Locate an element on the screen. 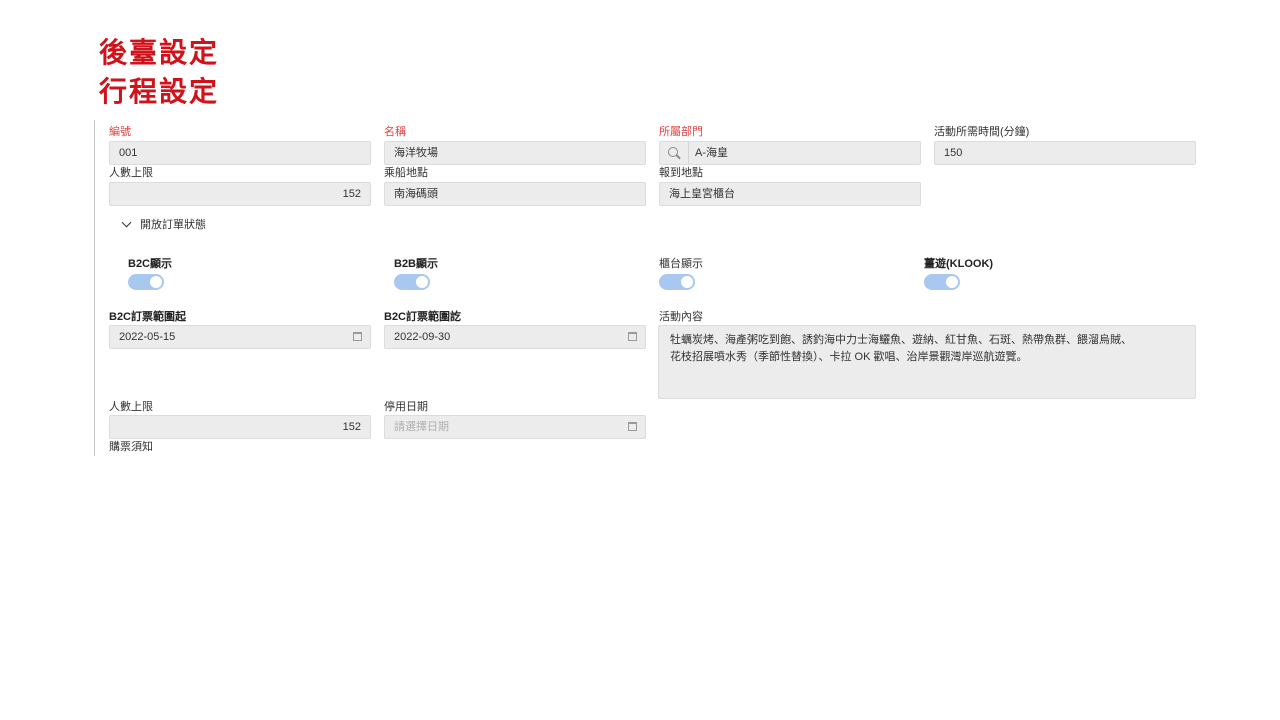  checkin-field: 海上皇宮櫃台 is located at coordinates (790, 194).